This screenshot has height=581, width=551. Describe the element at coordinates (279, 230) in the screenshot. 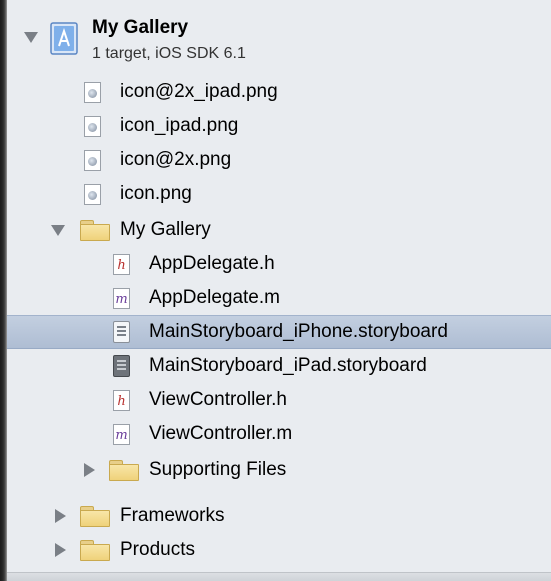

I see `group-row: My Gallery` at that location.